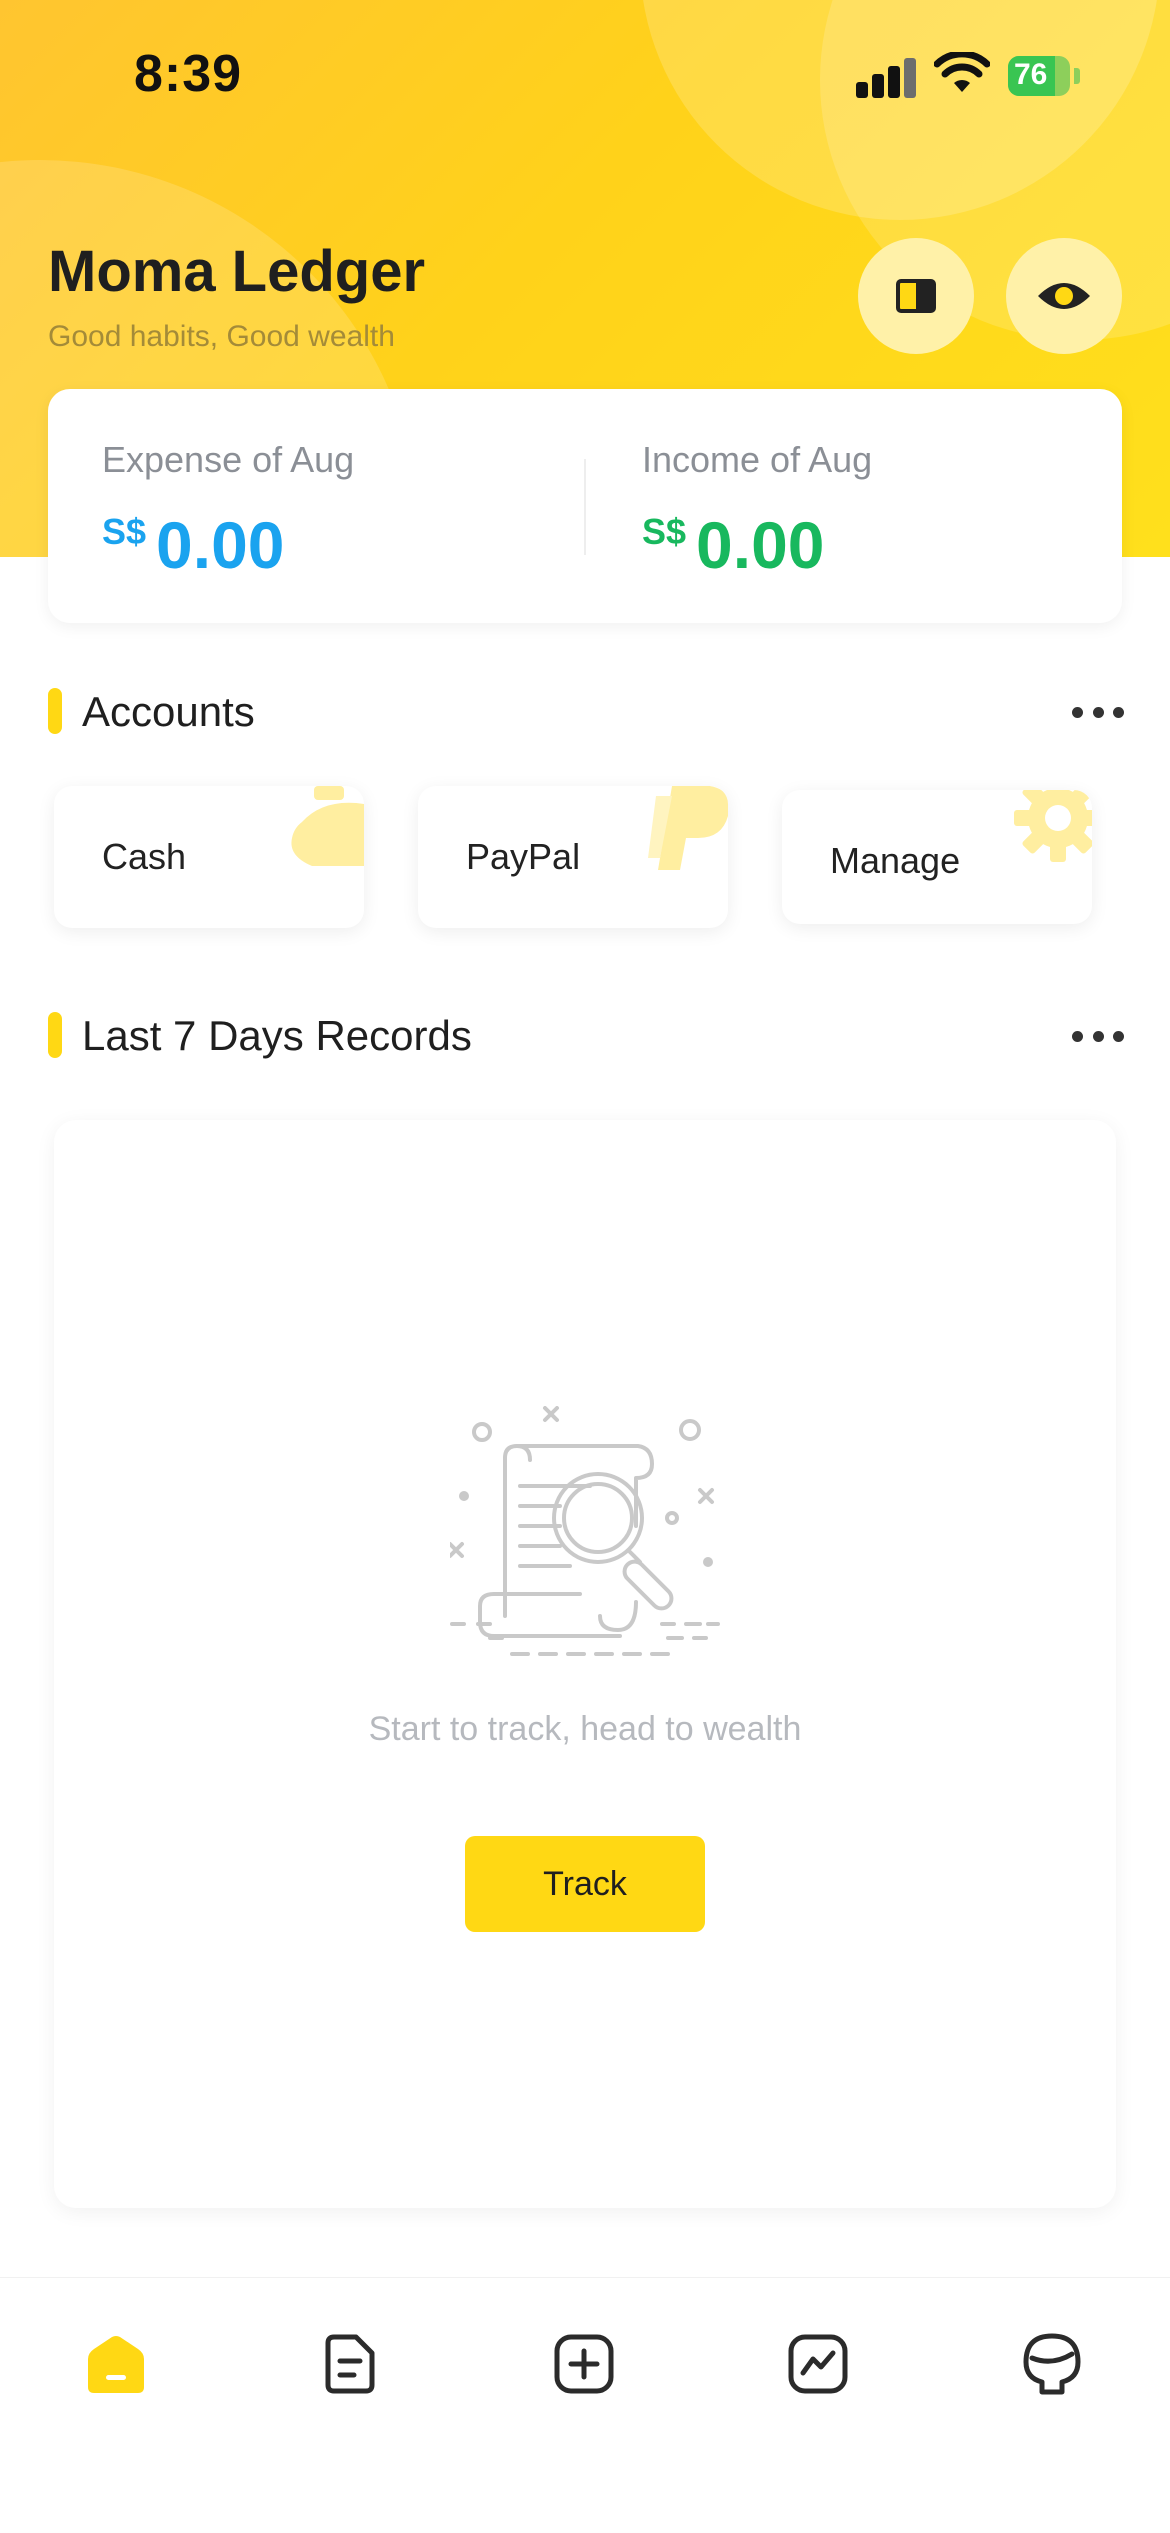  I want to click on battery-level: 76, so click(1031, 74).